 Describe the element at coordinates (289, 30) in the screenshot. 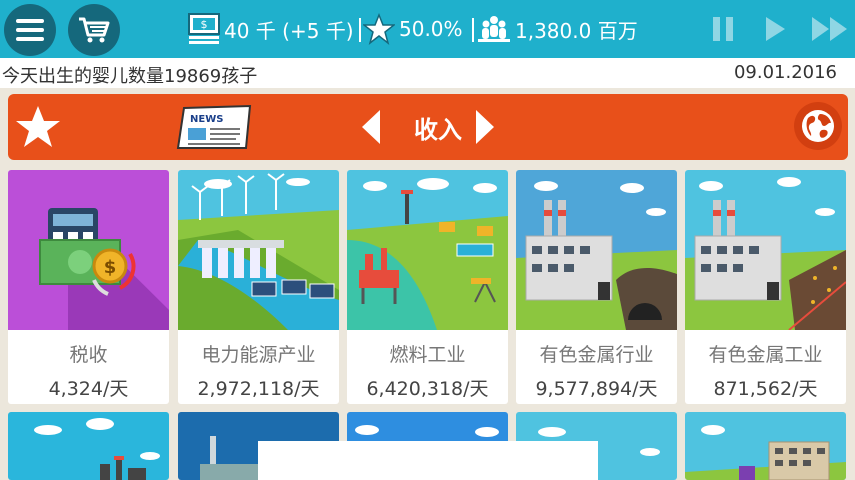

I see `money-value: 40 千 (+5 千)` at that location.